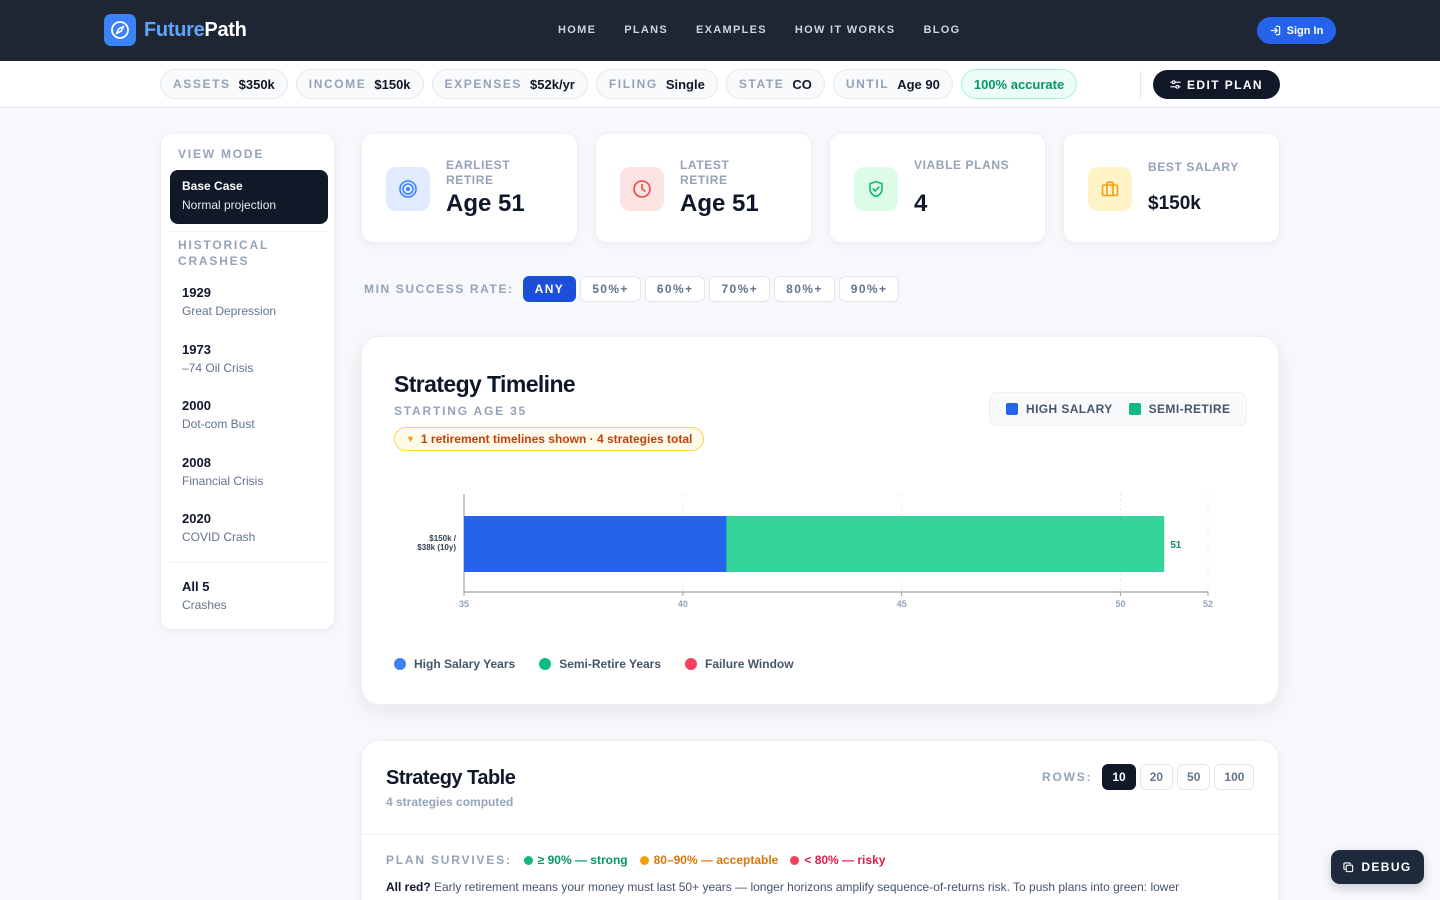 The image size is (1440, 900). Describe the element at coordinates (1140, 85) in the screenshot. I see `summary-divider` at that location.